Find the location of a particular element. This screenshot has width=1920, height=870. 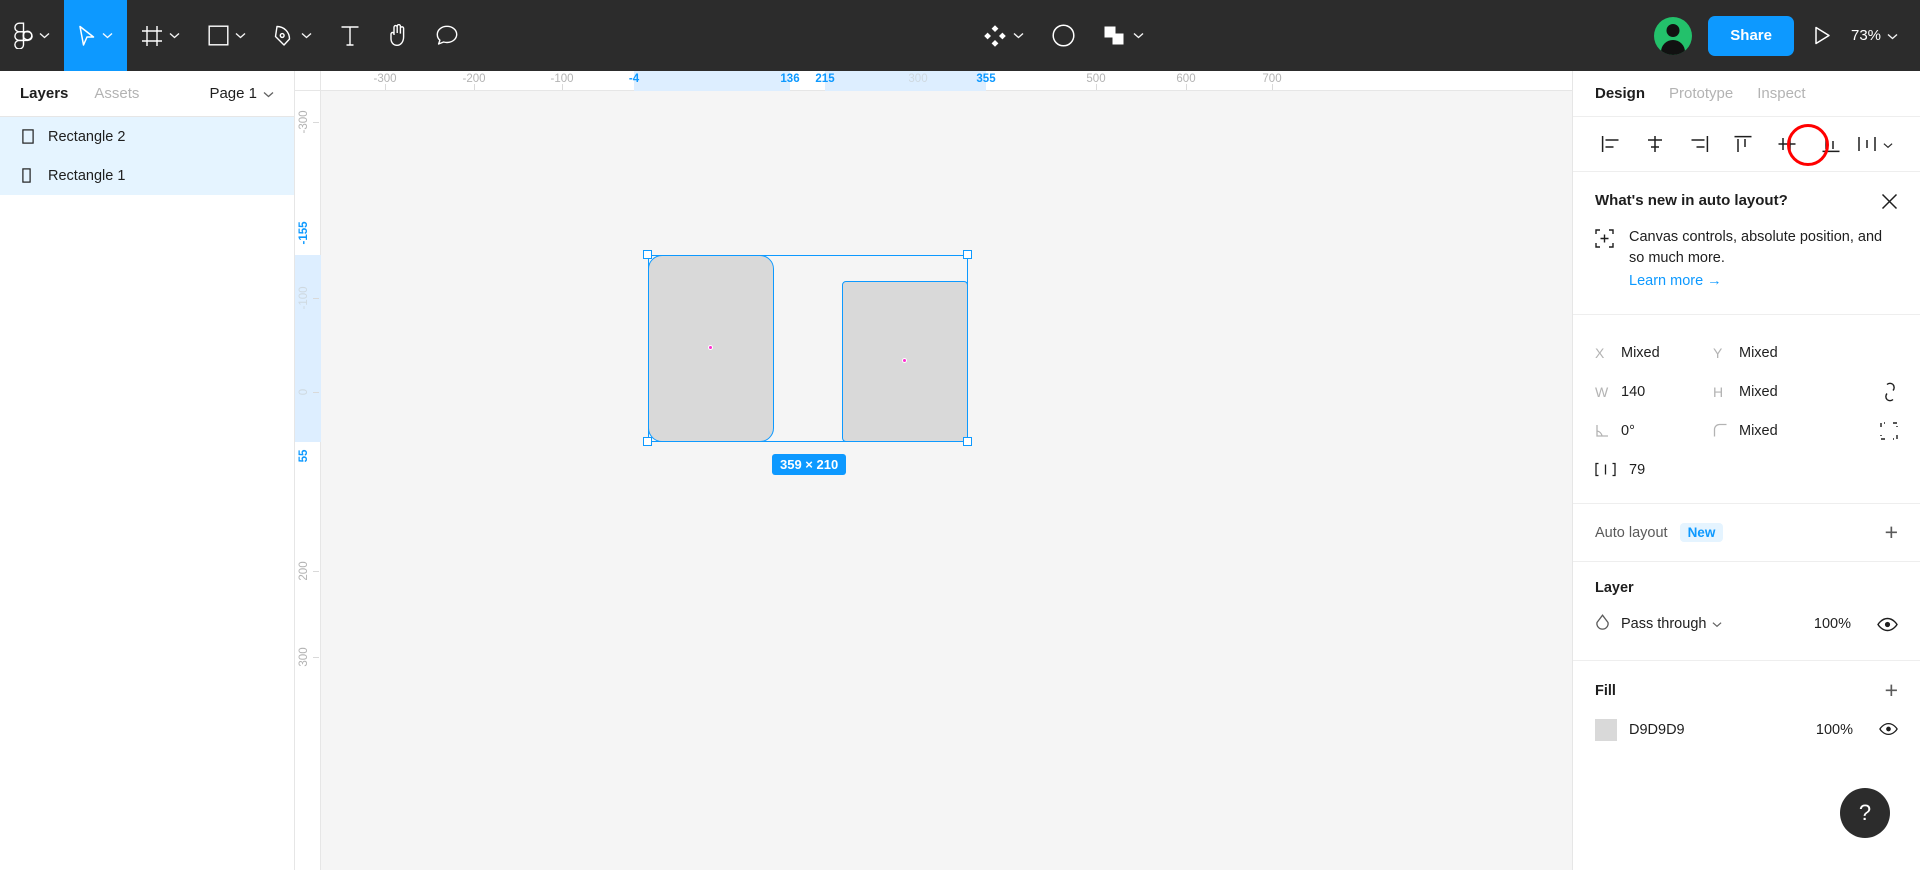

fill-color-swatch is located at coordinates (1606, 730).